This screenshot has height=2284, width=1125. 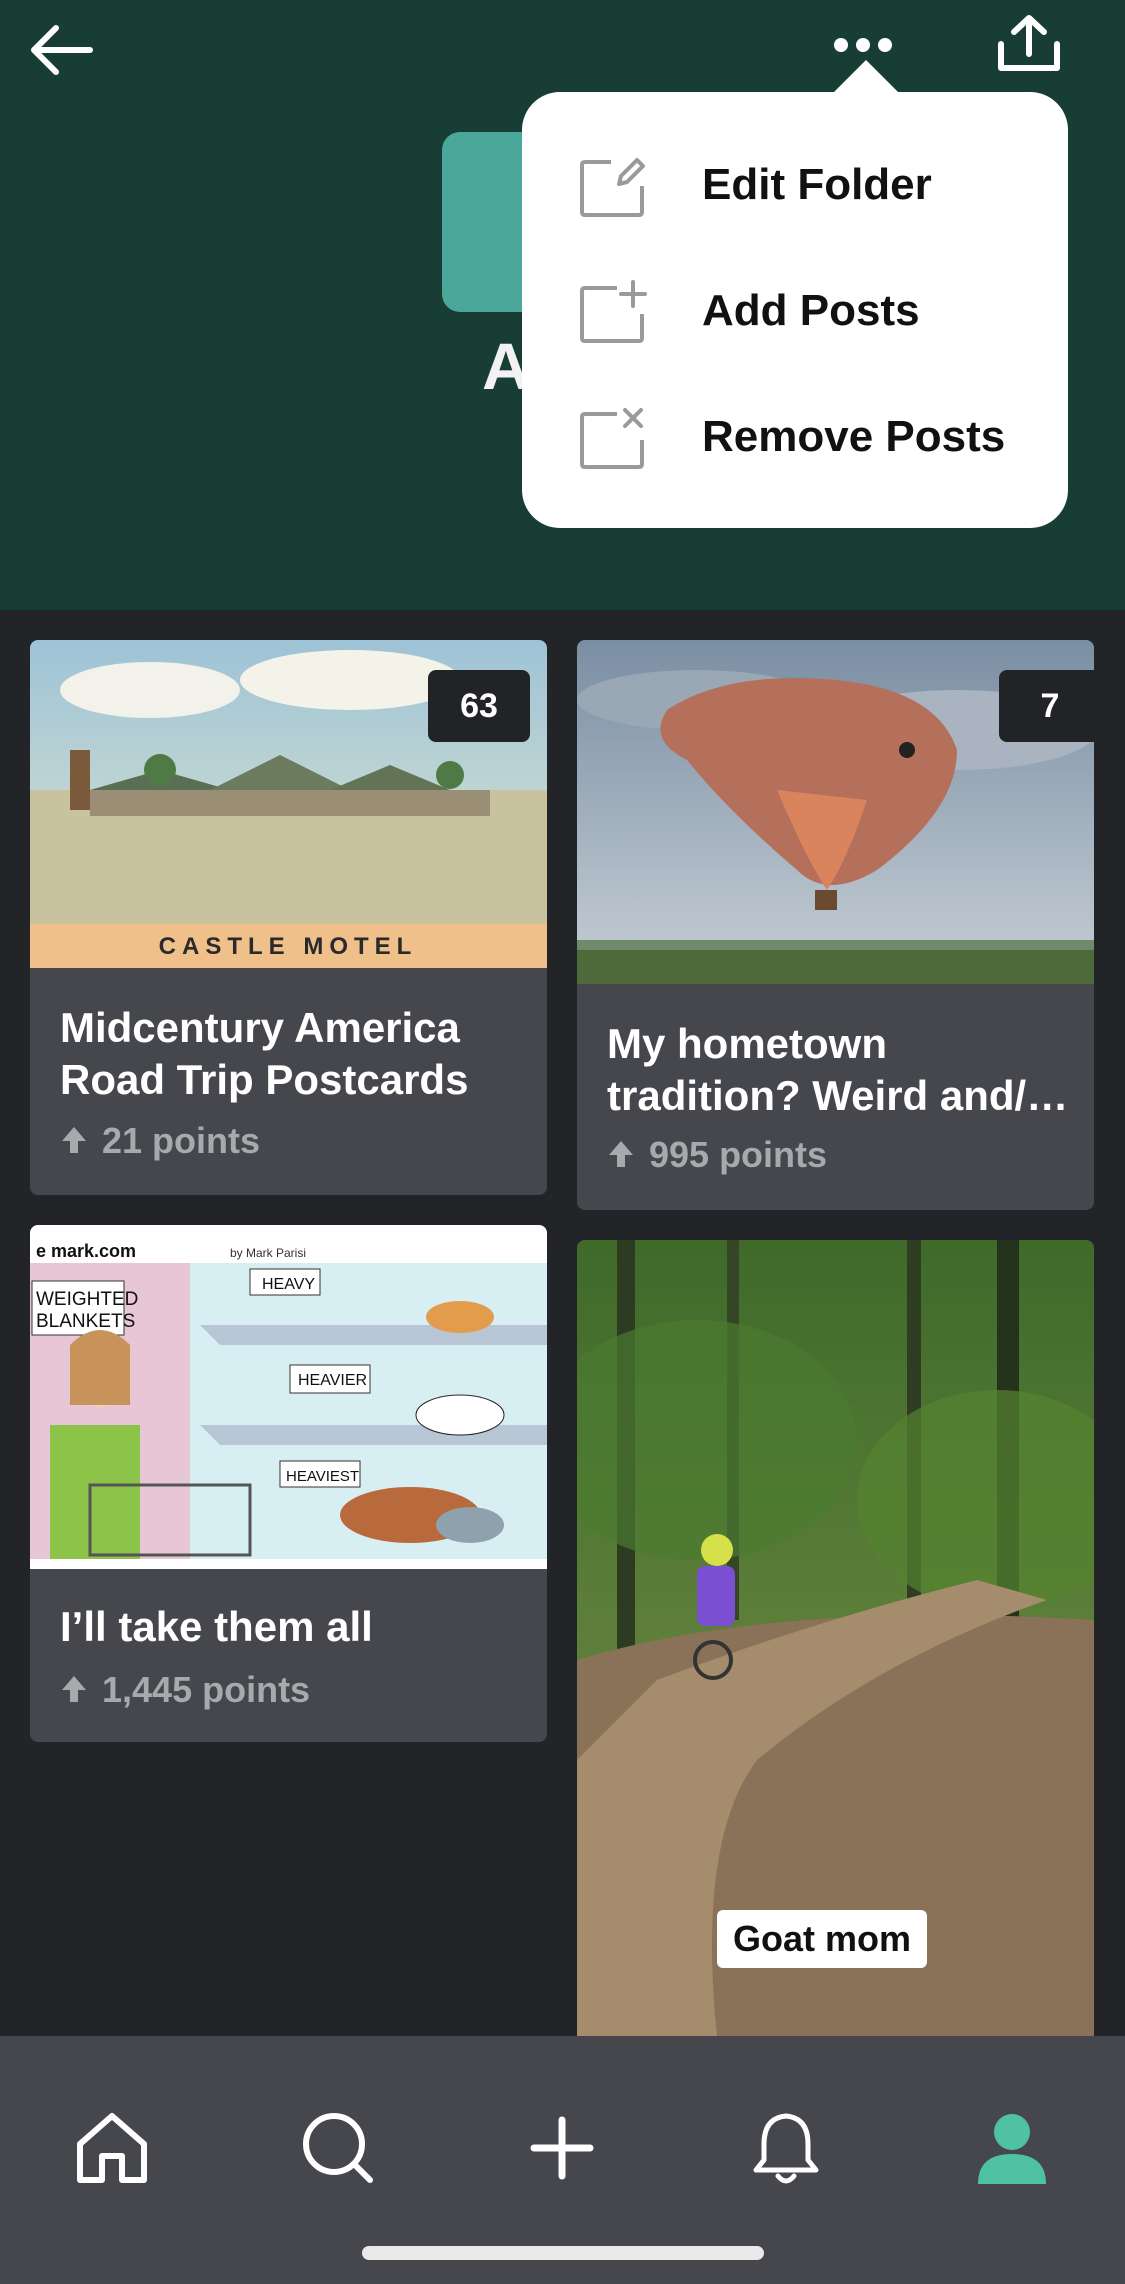 I want to click on points-text: 1,445 points, so click(x=206, y=1689).